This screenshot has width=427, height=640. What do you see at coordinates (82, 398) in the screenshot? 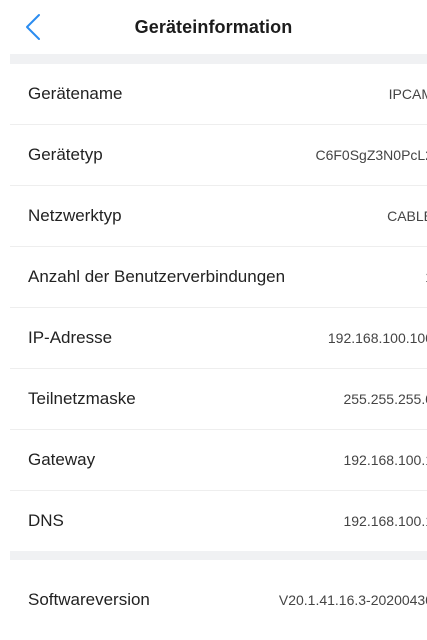
I see `subnet-mask-label: Teilnetzmaske` at bounding box center [82, 398].